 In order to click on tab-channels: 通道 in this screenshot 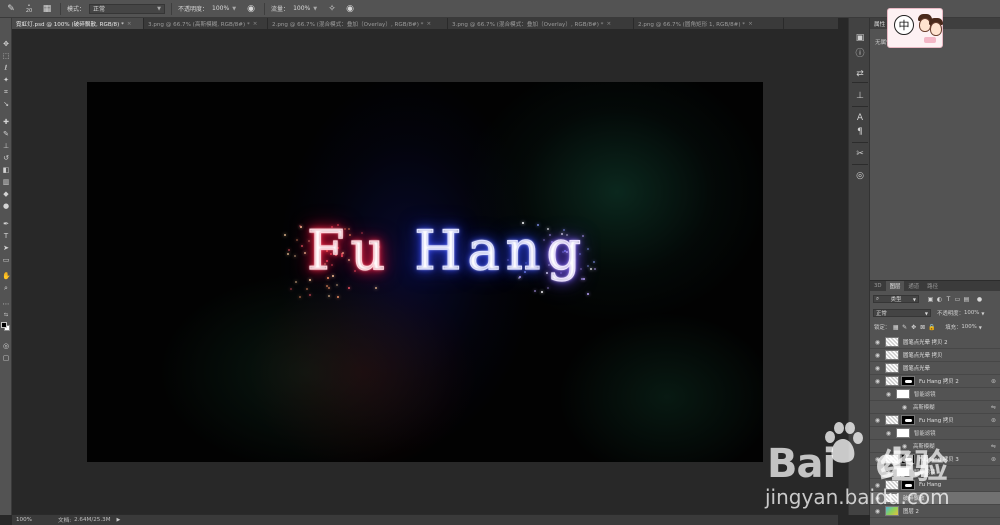, I will do `click(913, 286)`.